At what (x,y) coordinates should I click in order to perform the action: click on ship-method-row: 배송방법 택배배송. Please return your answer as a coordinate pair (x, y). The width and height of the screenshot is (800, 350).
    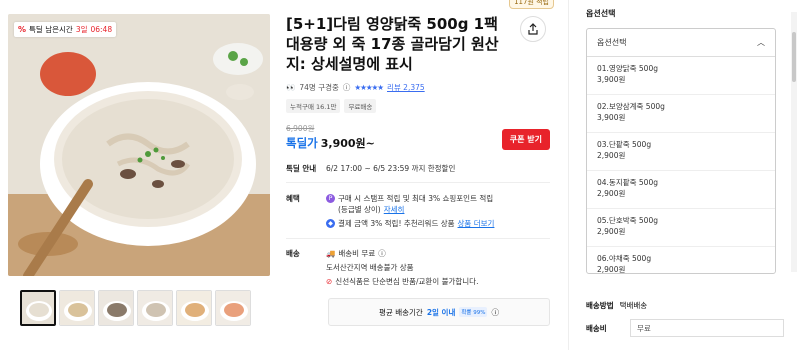
    Looking at the image, I should click on (616, 305).